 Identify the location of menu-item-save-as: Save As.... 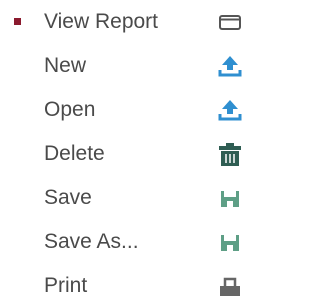
(123, 242).